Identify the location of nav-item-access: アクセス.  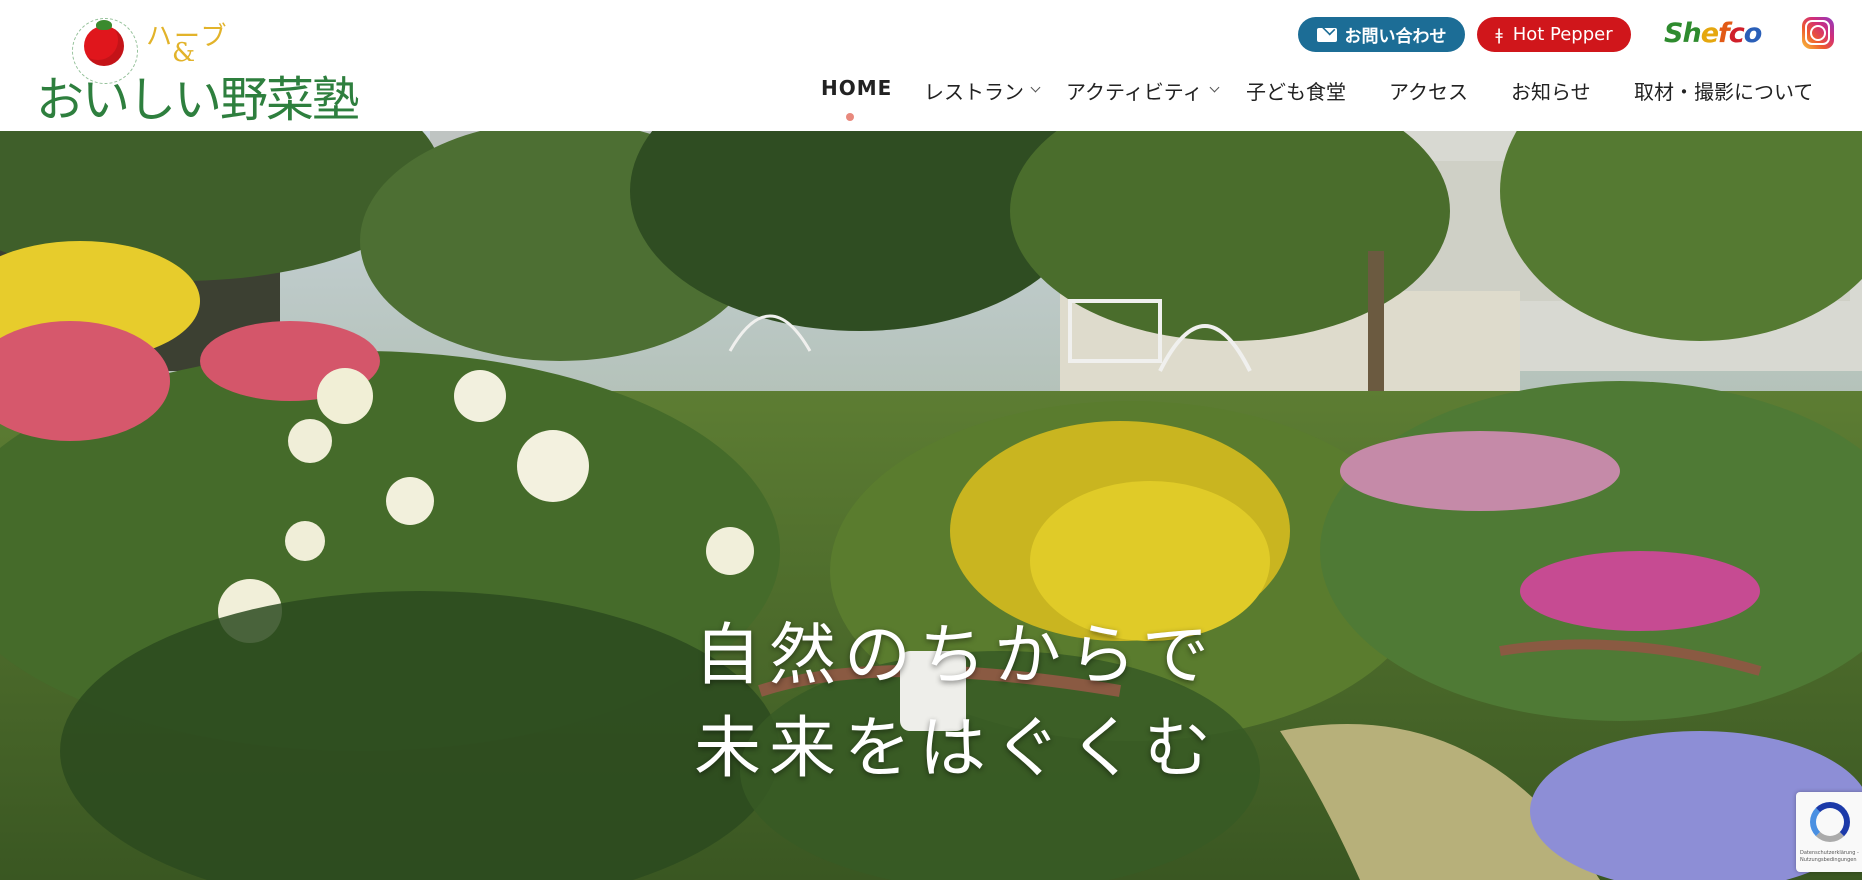
(1428, 90).